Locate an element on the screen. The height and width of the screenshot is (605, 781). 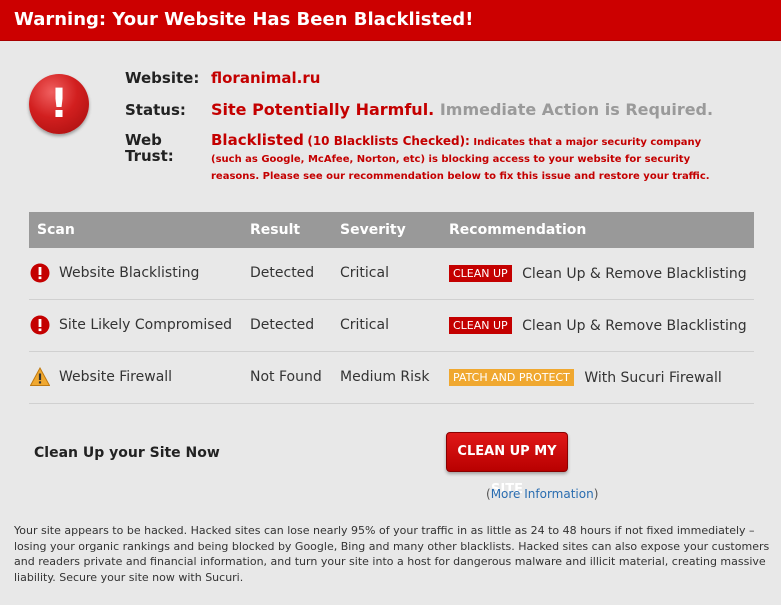
website-label: Website: is located at coordinates (162, 78).